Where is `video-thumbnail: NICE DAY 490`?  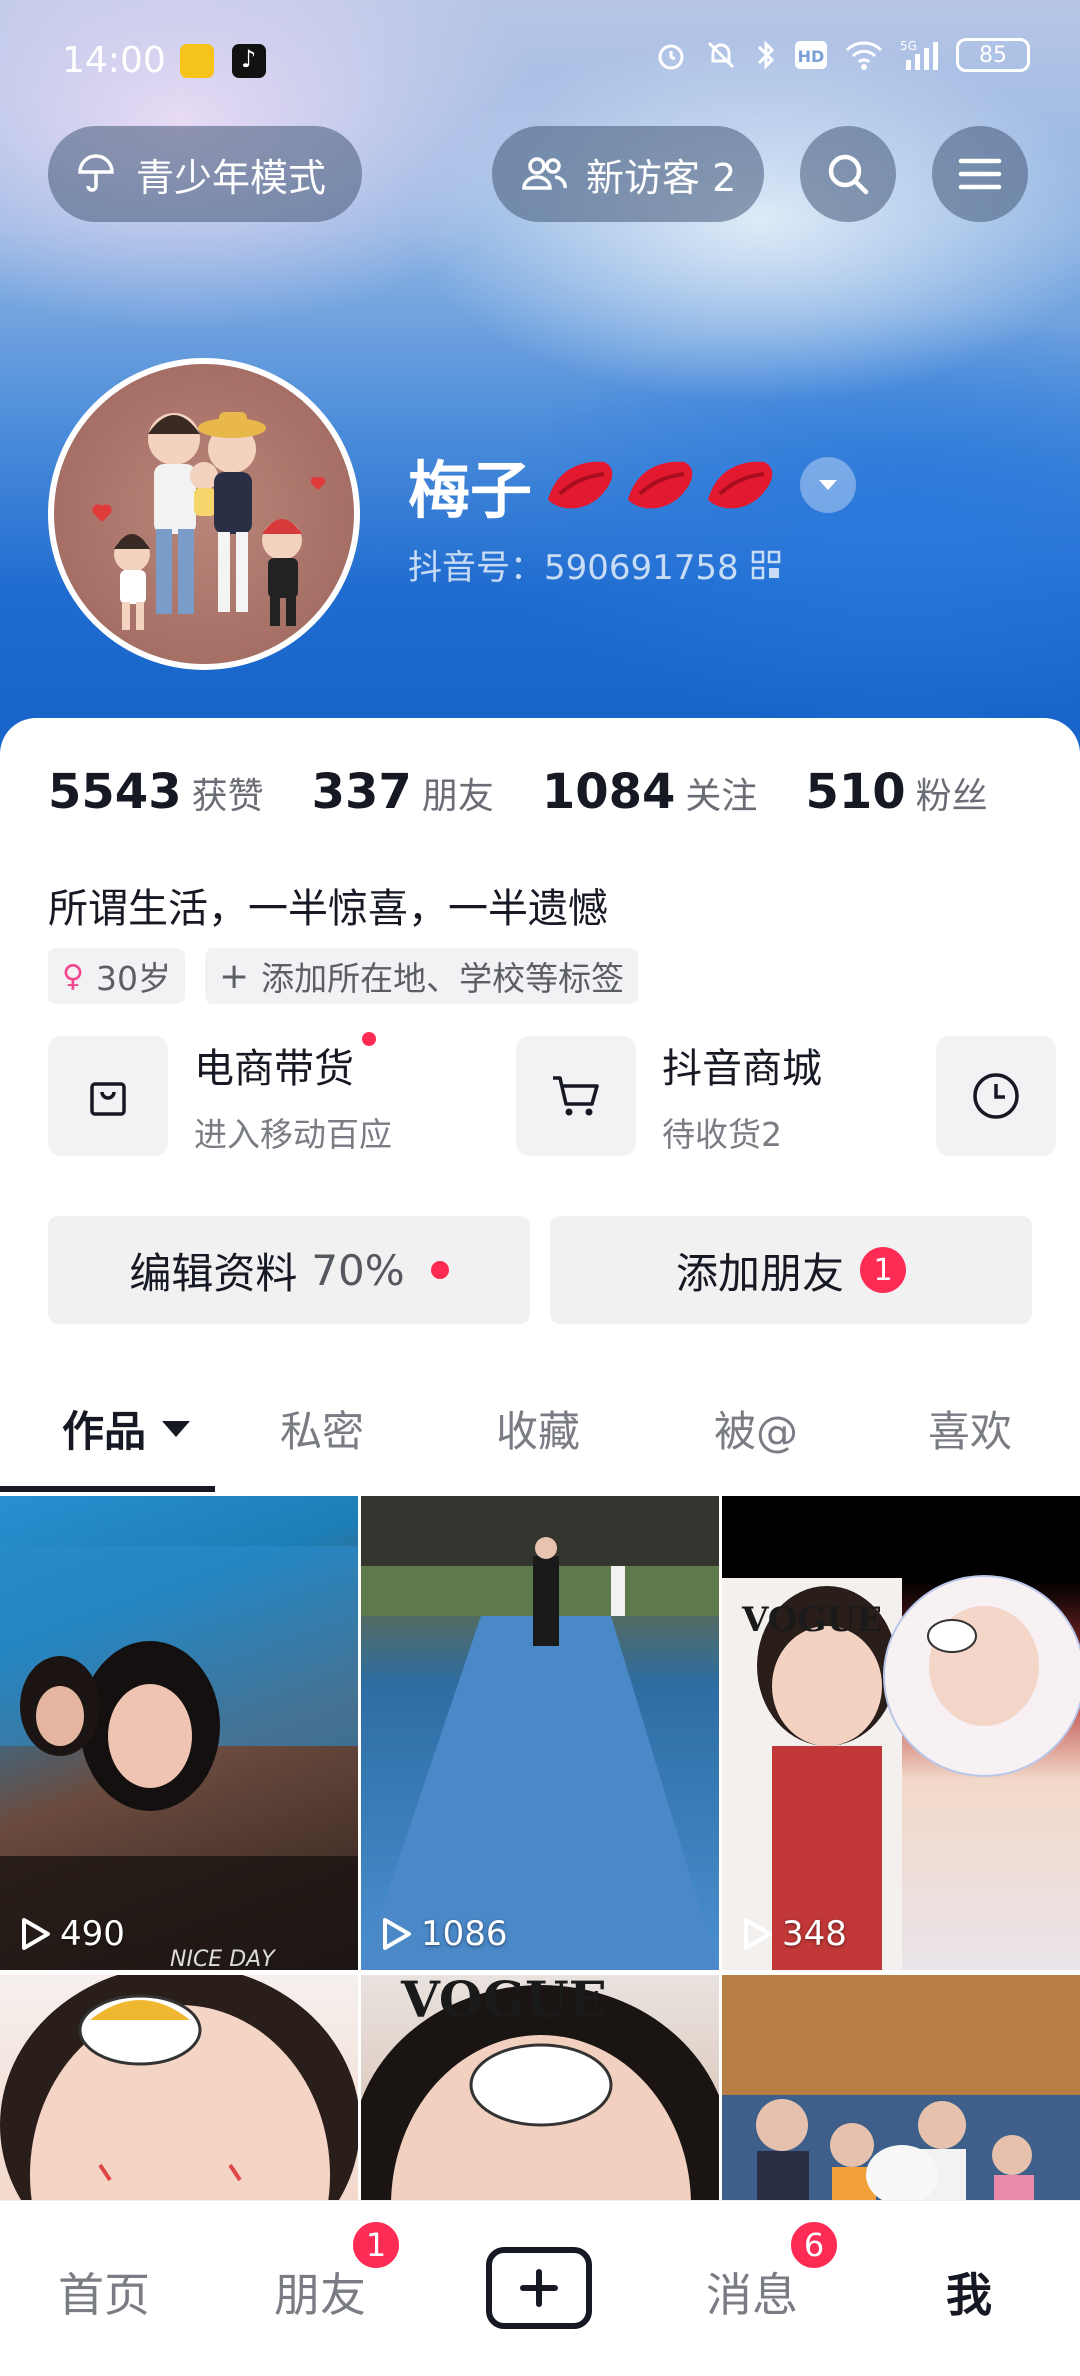
video-thumbnail: NICE DAY 490 is located at coordinates (179, 1733).